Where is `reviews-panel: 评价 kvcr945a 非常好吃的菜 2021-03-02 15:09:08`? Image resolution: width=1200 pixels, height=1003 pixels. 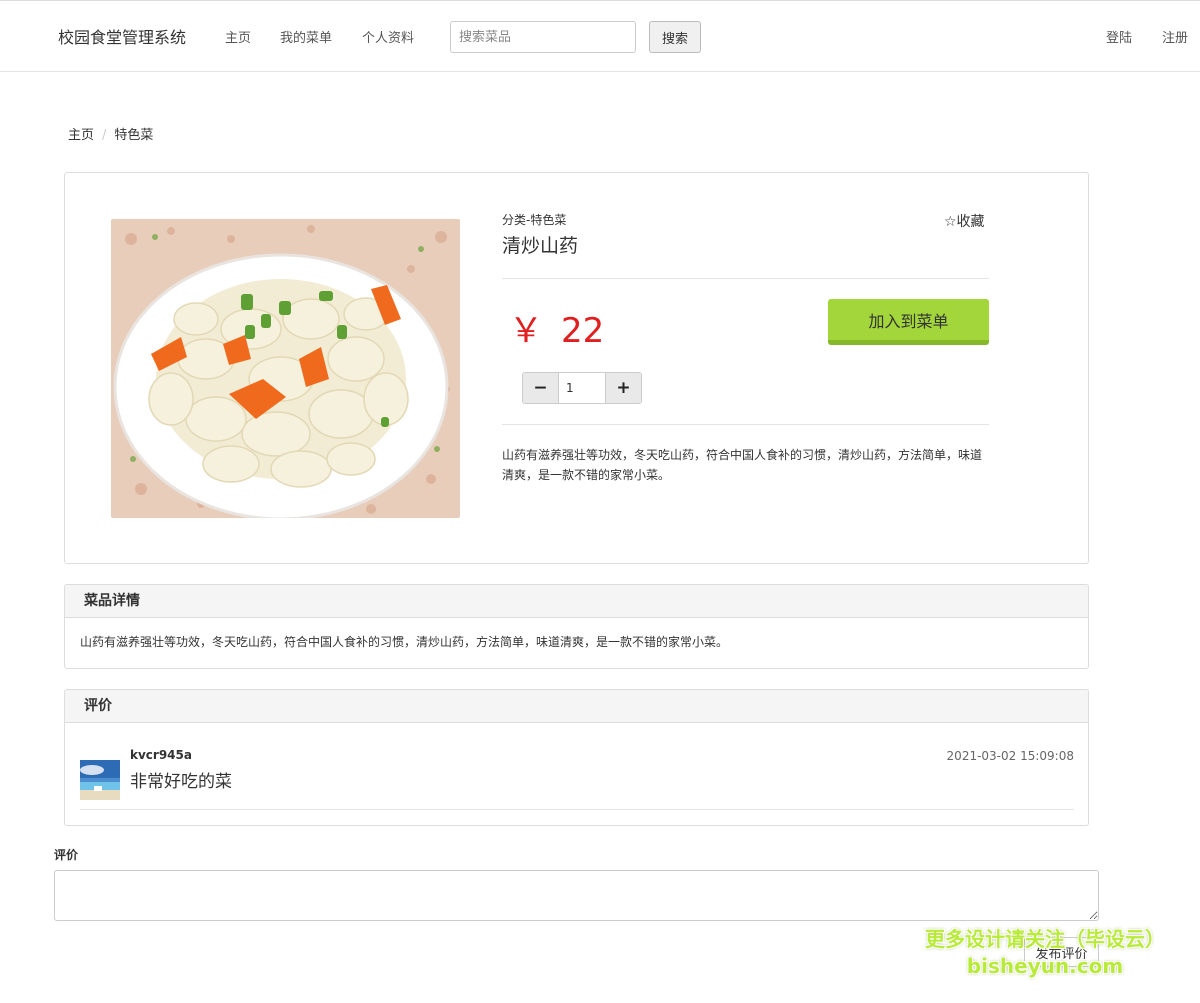
reviews-panel: 评价 kvcr945a 非常好吃的菜 2021-03-02 15:09:08 is located at coordinates (576, 757).